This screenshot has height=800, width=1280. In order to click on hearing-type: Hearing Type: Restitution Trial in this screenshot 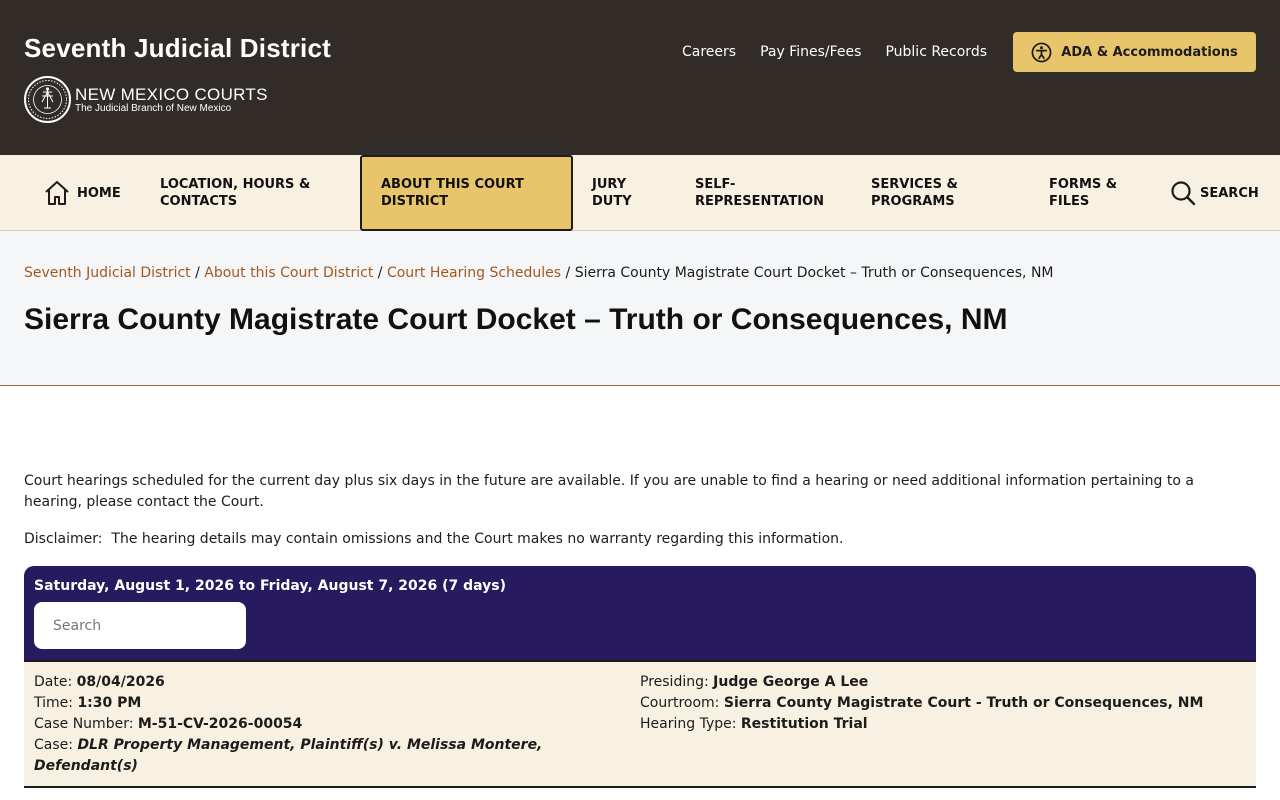, I will do `click(945, 724)`.